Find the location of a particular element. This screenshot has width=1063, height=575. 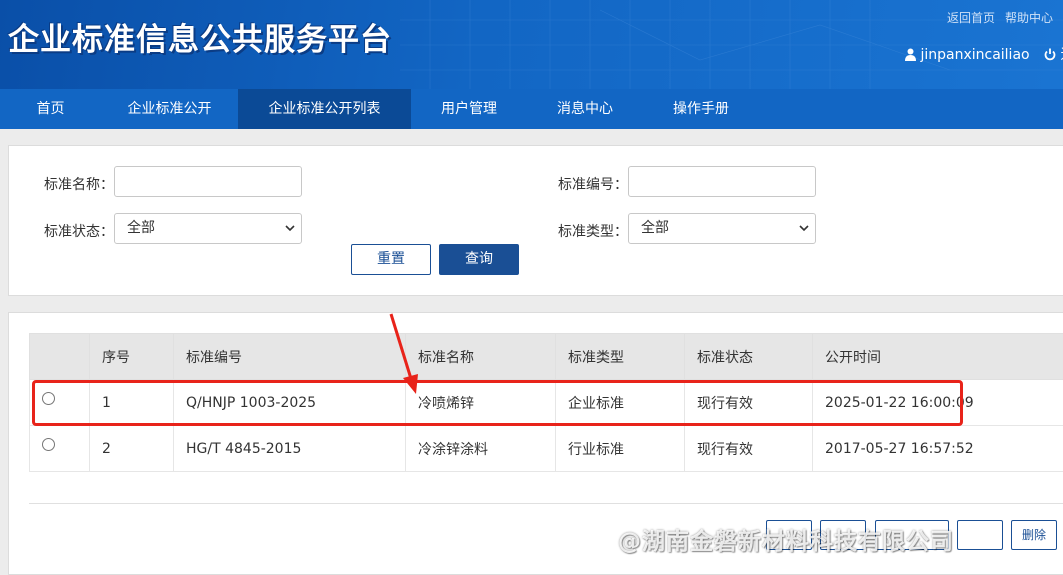

nav-item-home: 首页 is located at coordinates (50, 109).